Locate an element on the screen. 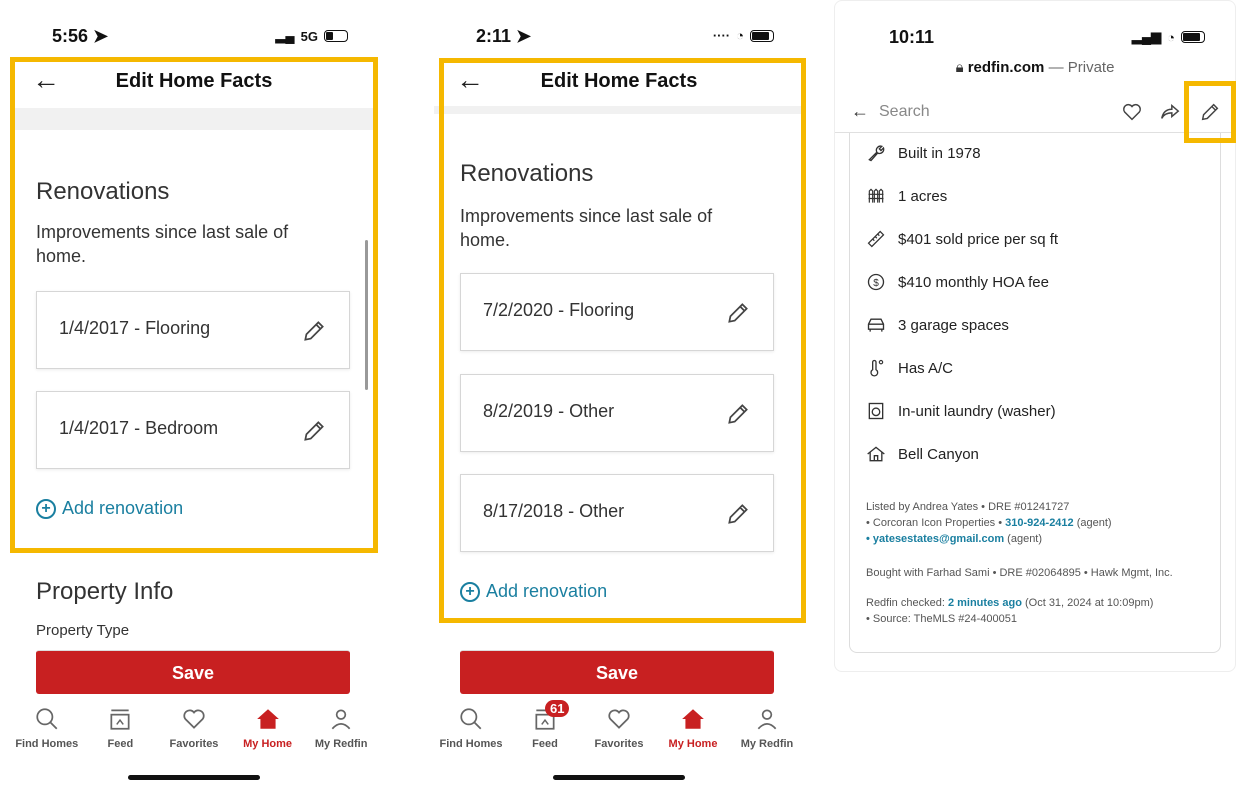 Image resolution: width=1240 pixels, height=803 pixels. url-bar: 🔒︎ redfin.com — Private is located at coordinates (1035, 67).